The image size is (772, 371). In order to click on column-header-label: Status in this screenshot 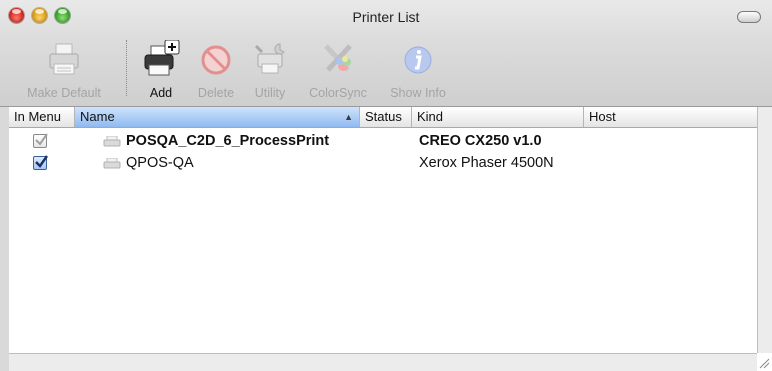, I will do `click(383, 116)`.